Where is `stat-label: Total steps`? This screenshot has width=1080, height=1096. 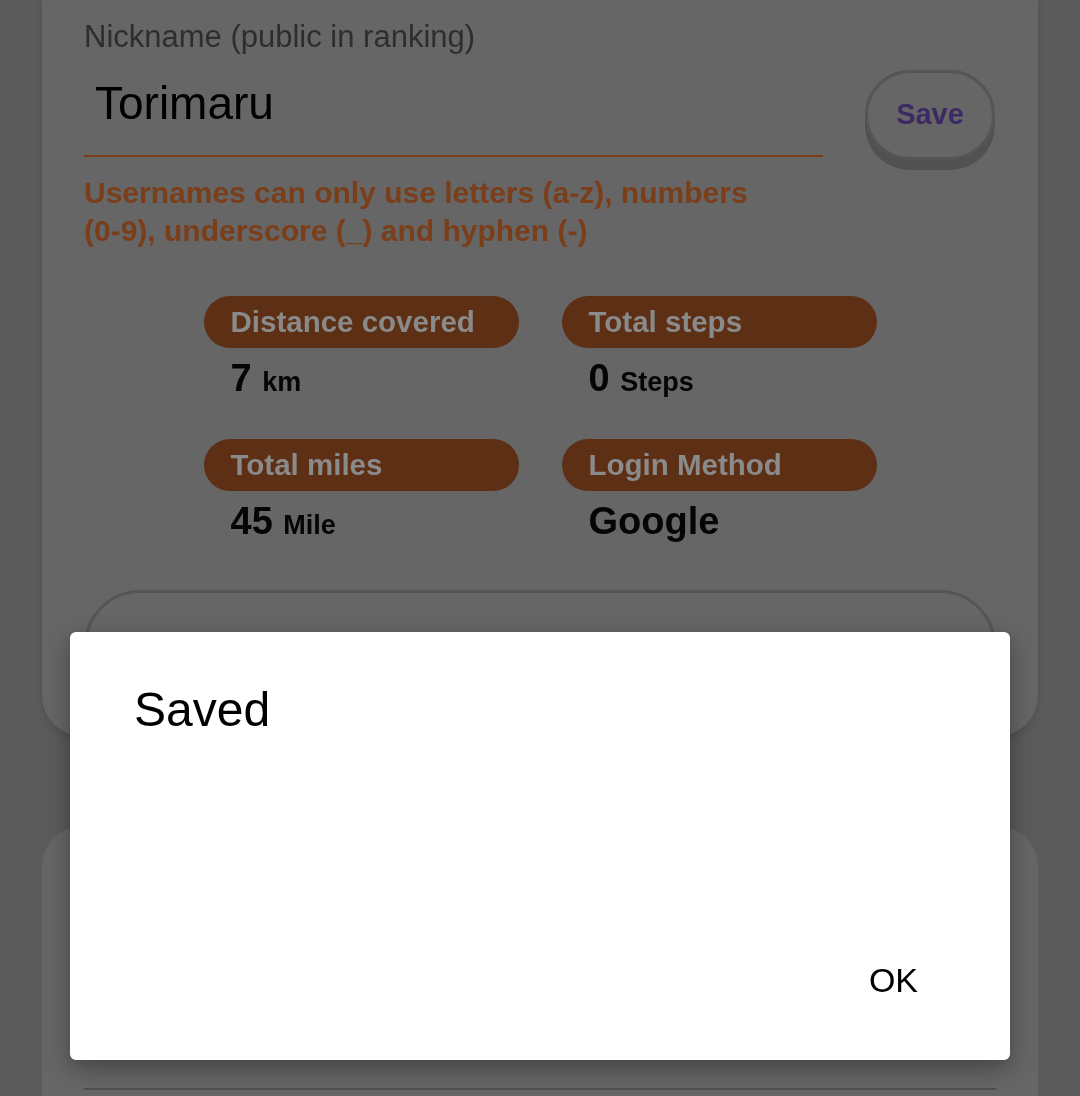
stat-label: Total steps is located at coordinates (719, 322).